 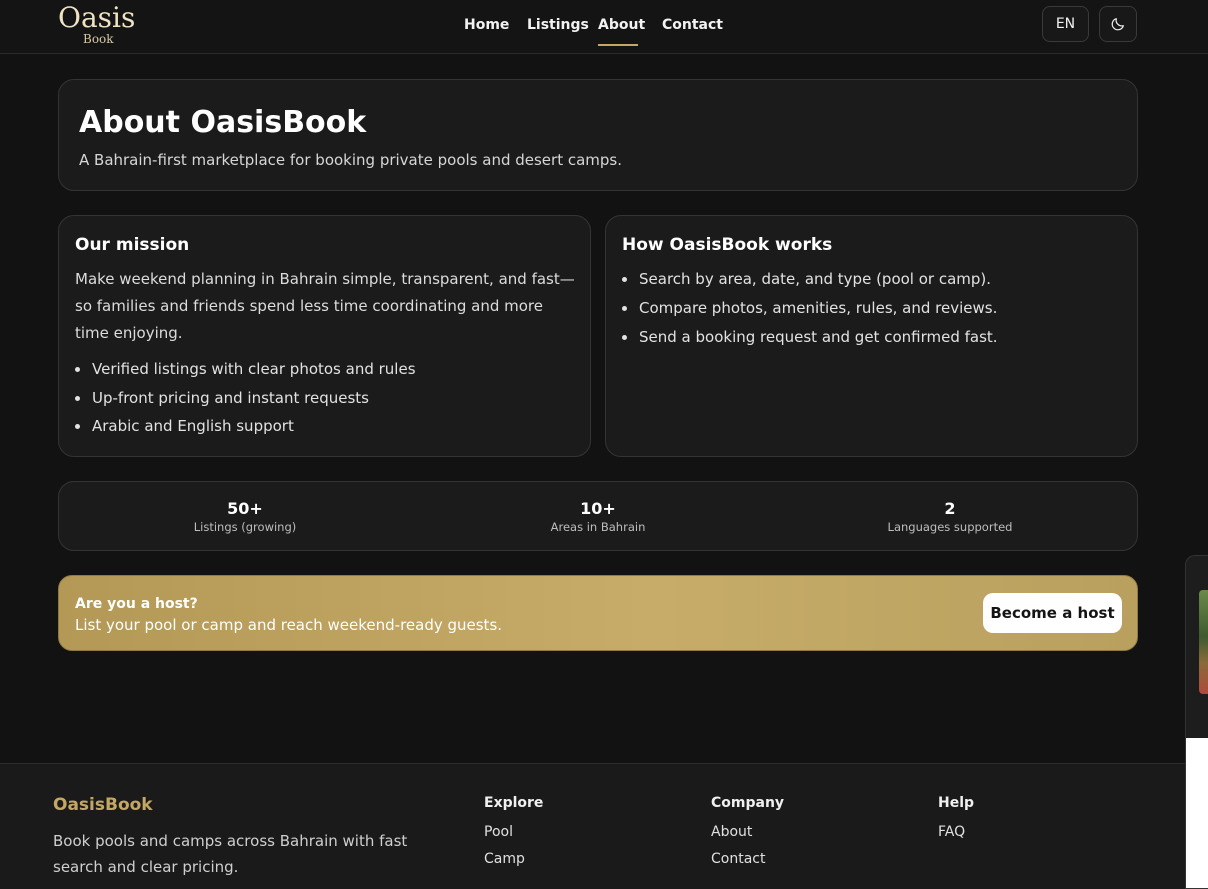 What do you see at coordinates (748, 803) in the screenshot?
I see `footer-heading-company: Company` at bounding box center [748, 803].